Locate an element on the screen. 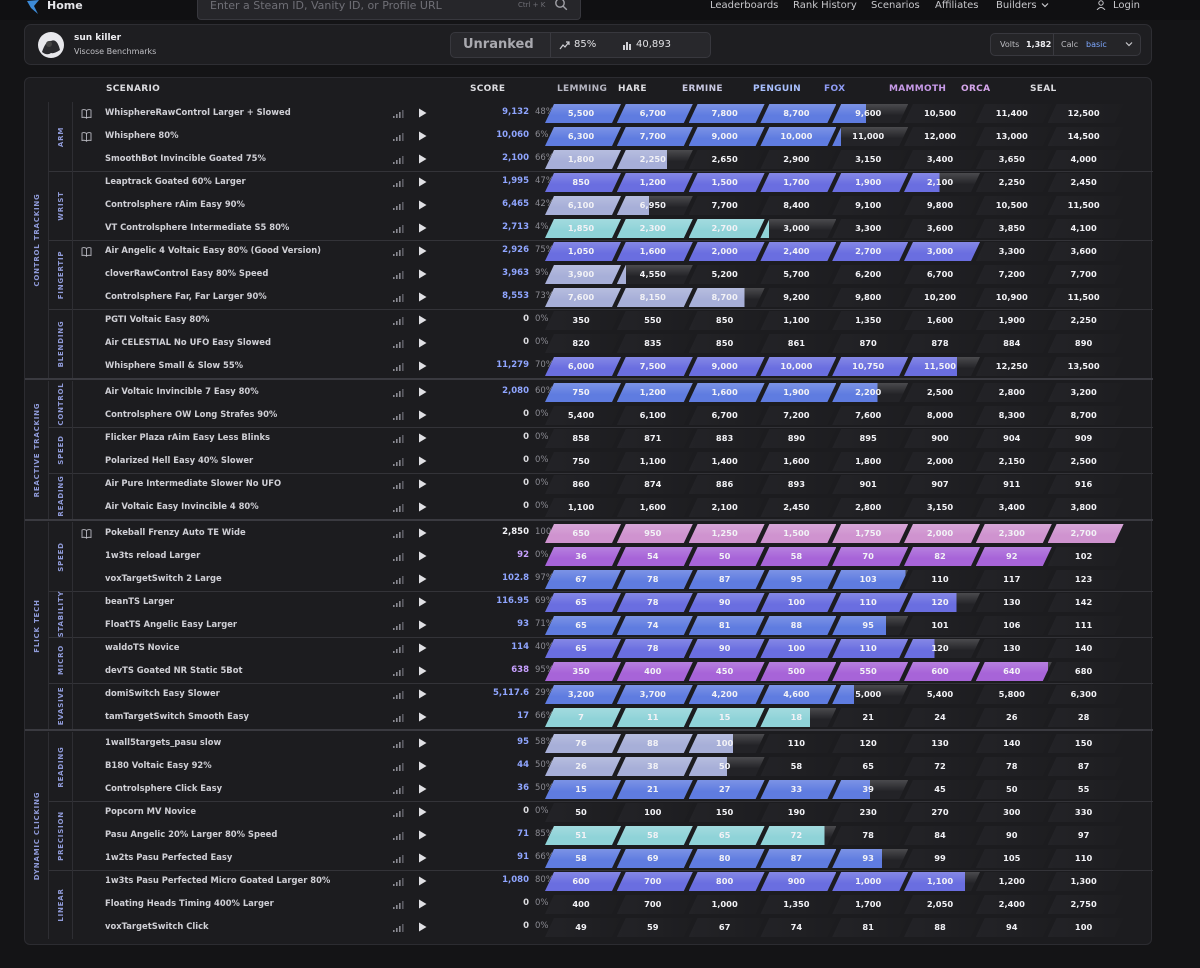  scenario-name: Controlsphere rAim Easy 90% is located at coordinates (175, 204).